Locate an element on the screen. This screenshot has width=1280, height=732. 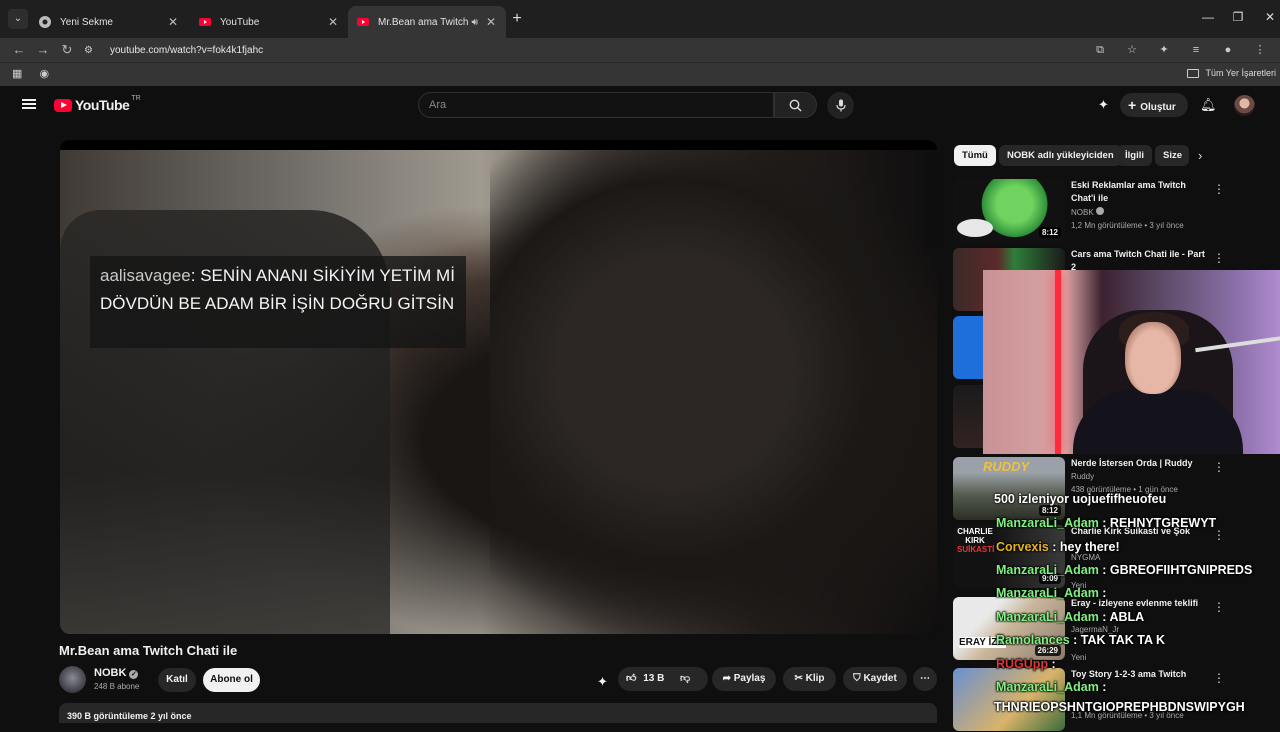
microphone-icon is located at coordinates (840, 105).